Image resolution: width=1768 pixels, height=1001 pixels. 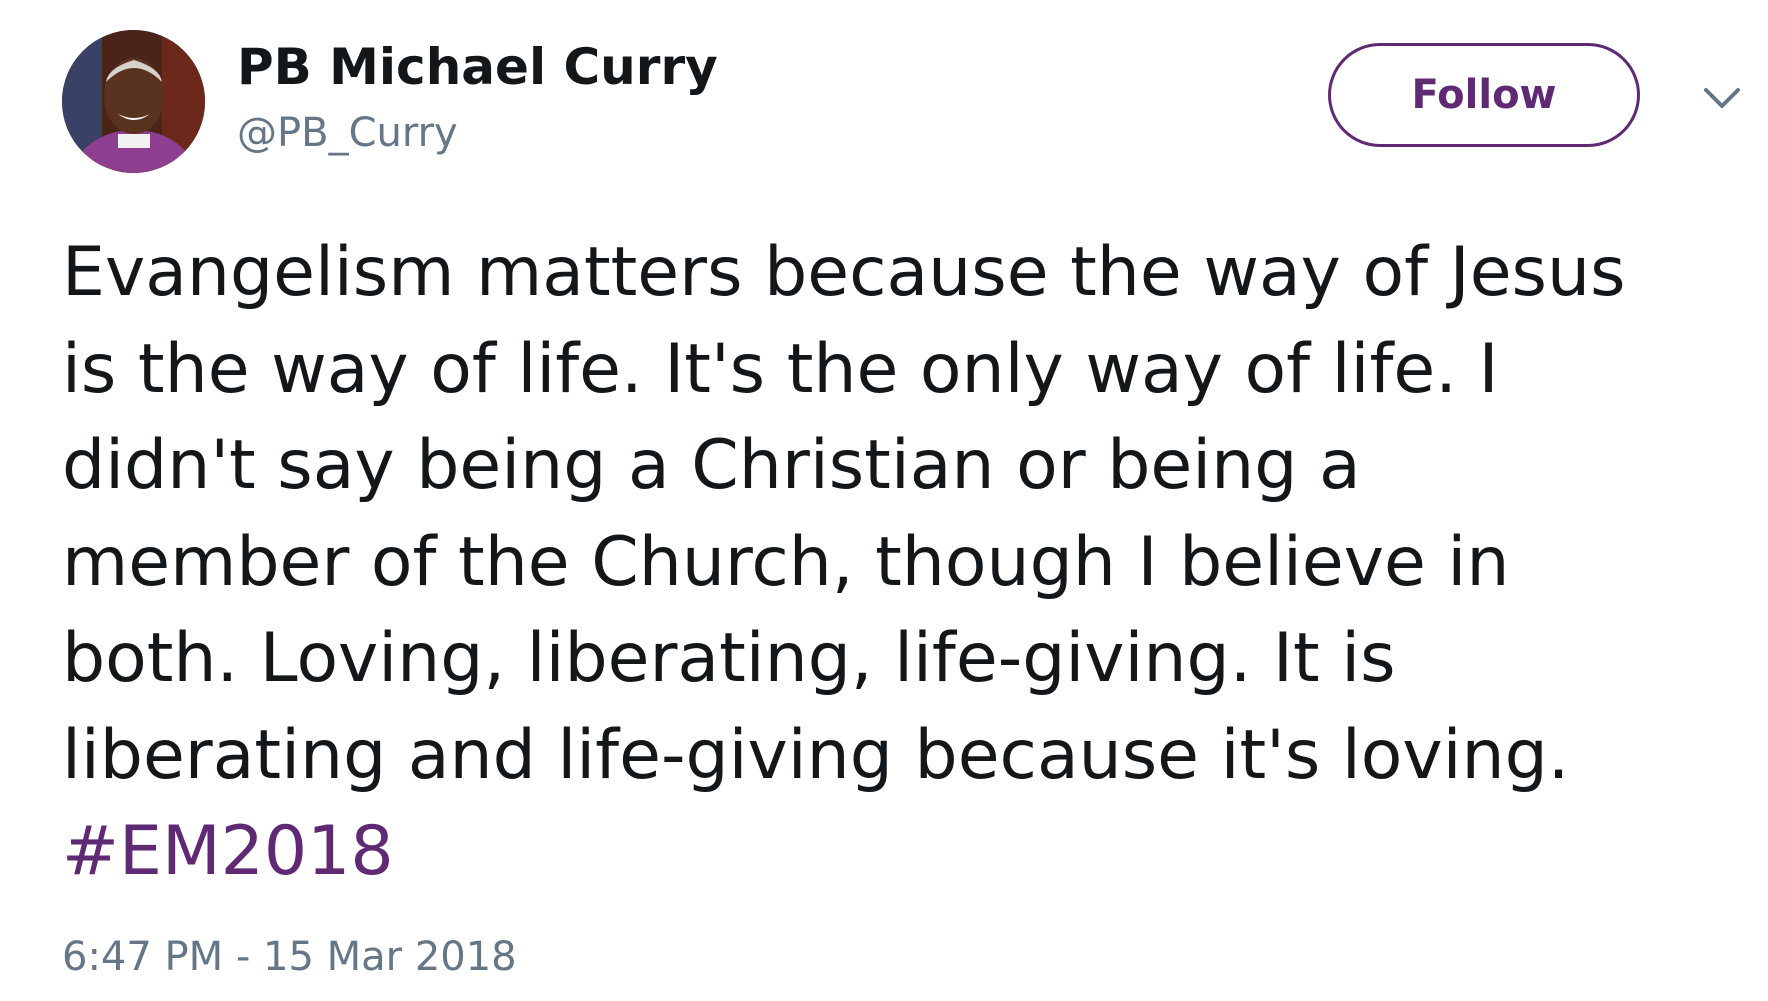 I want to click on tweet-timestamp: 6:47 PM - 15 Mar 2018, so click(x=289, y=957).